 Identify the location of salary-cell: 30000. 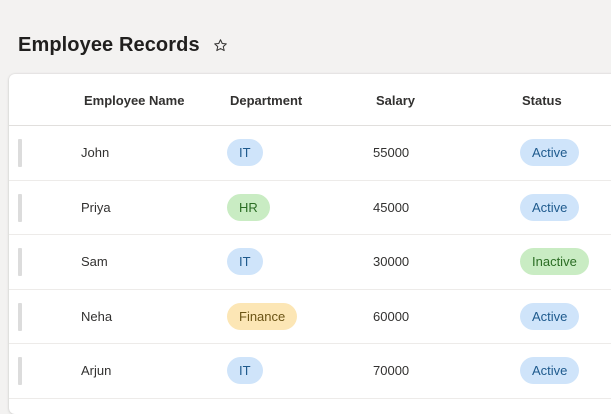
(391, 261).